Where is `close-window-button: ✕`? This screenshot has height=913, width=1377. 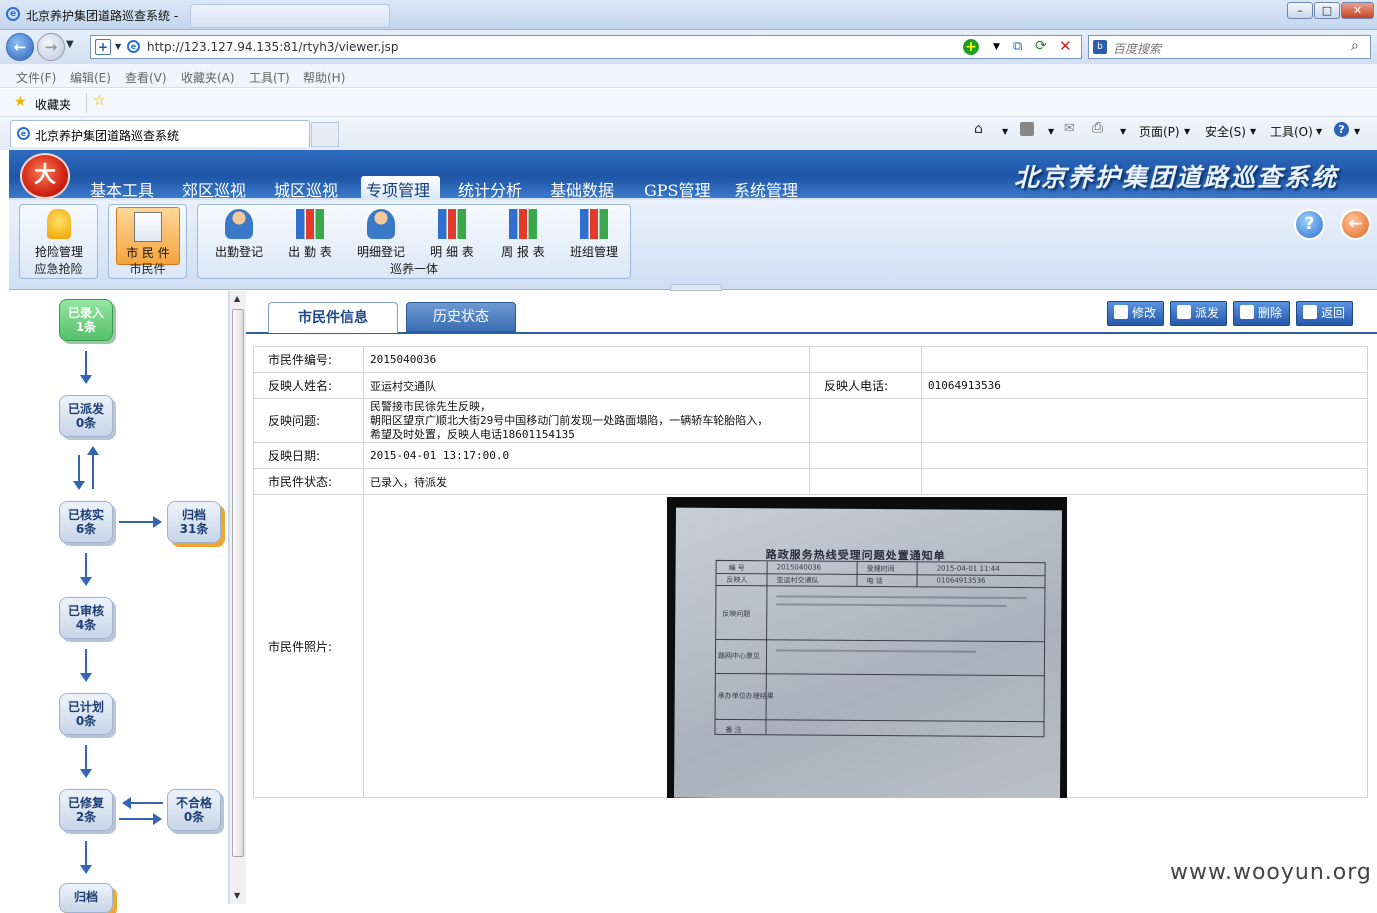
close-window-button: ✕ is located at coordinates (1357, 10).